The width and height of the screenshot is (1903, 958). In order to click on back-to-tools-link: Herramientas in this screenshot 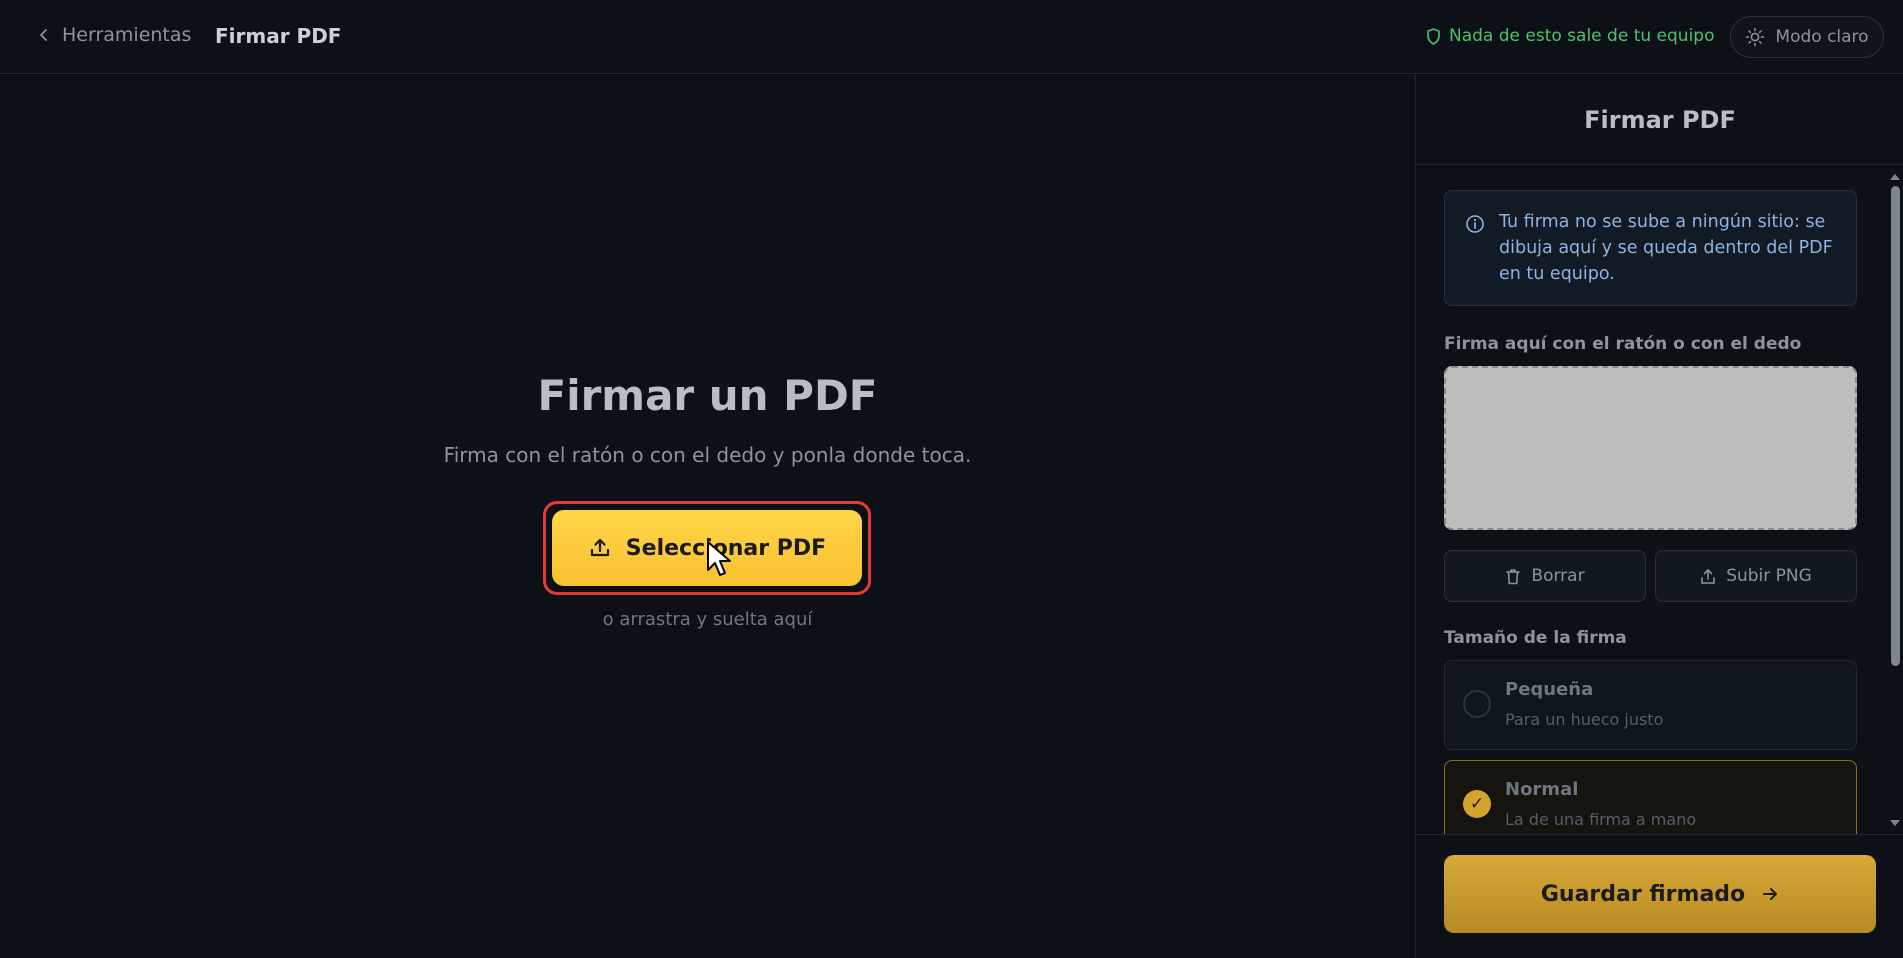, I will do `click(113, 35)`.